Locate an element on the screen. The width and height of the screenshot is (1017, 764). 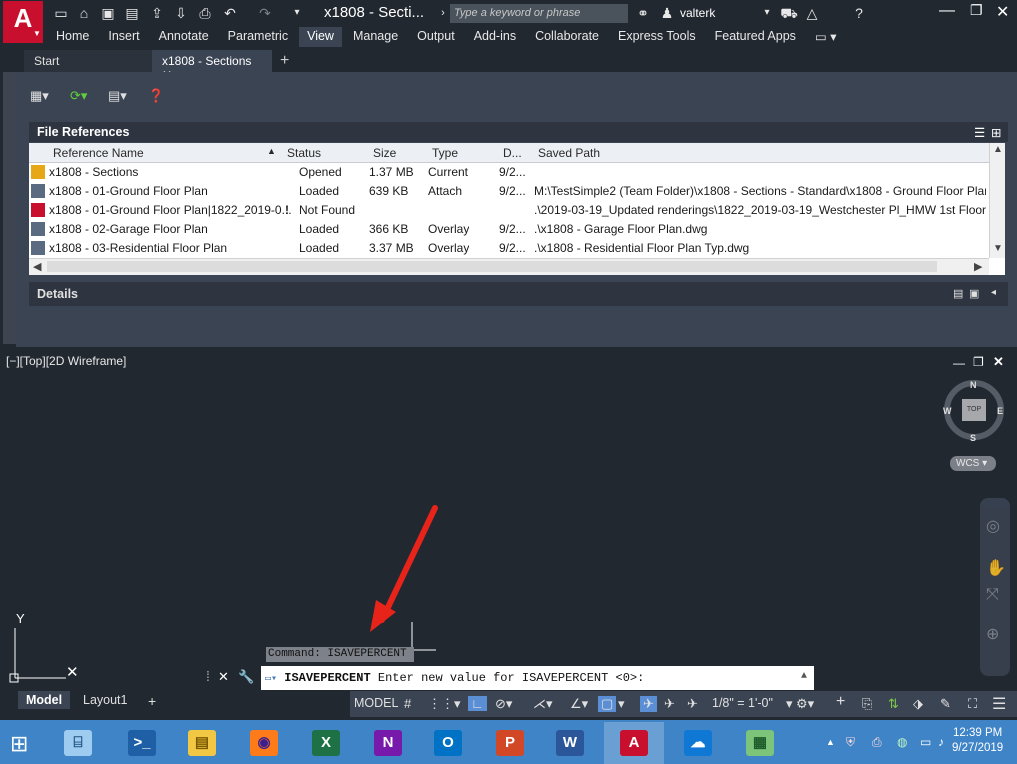
search-input: Type a keyword or phrase is located at coordinates (539, 13).